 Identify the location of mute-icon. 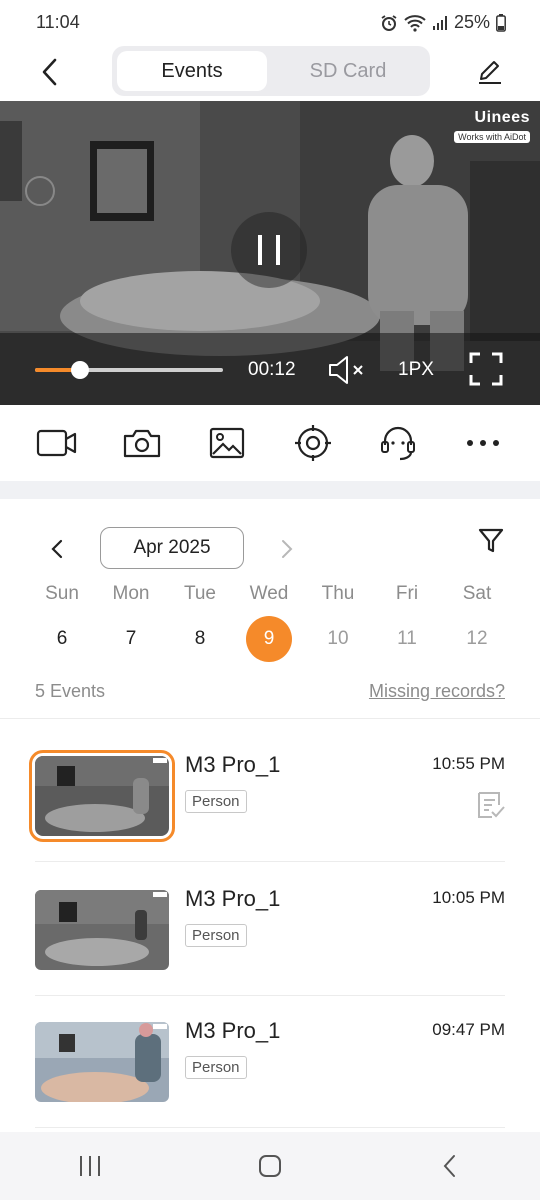
(347, 370).